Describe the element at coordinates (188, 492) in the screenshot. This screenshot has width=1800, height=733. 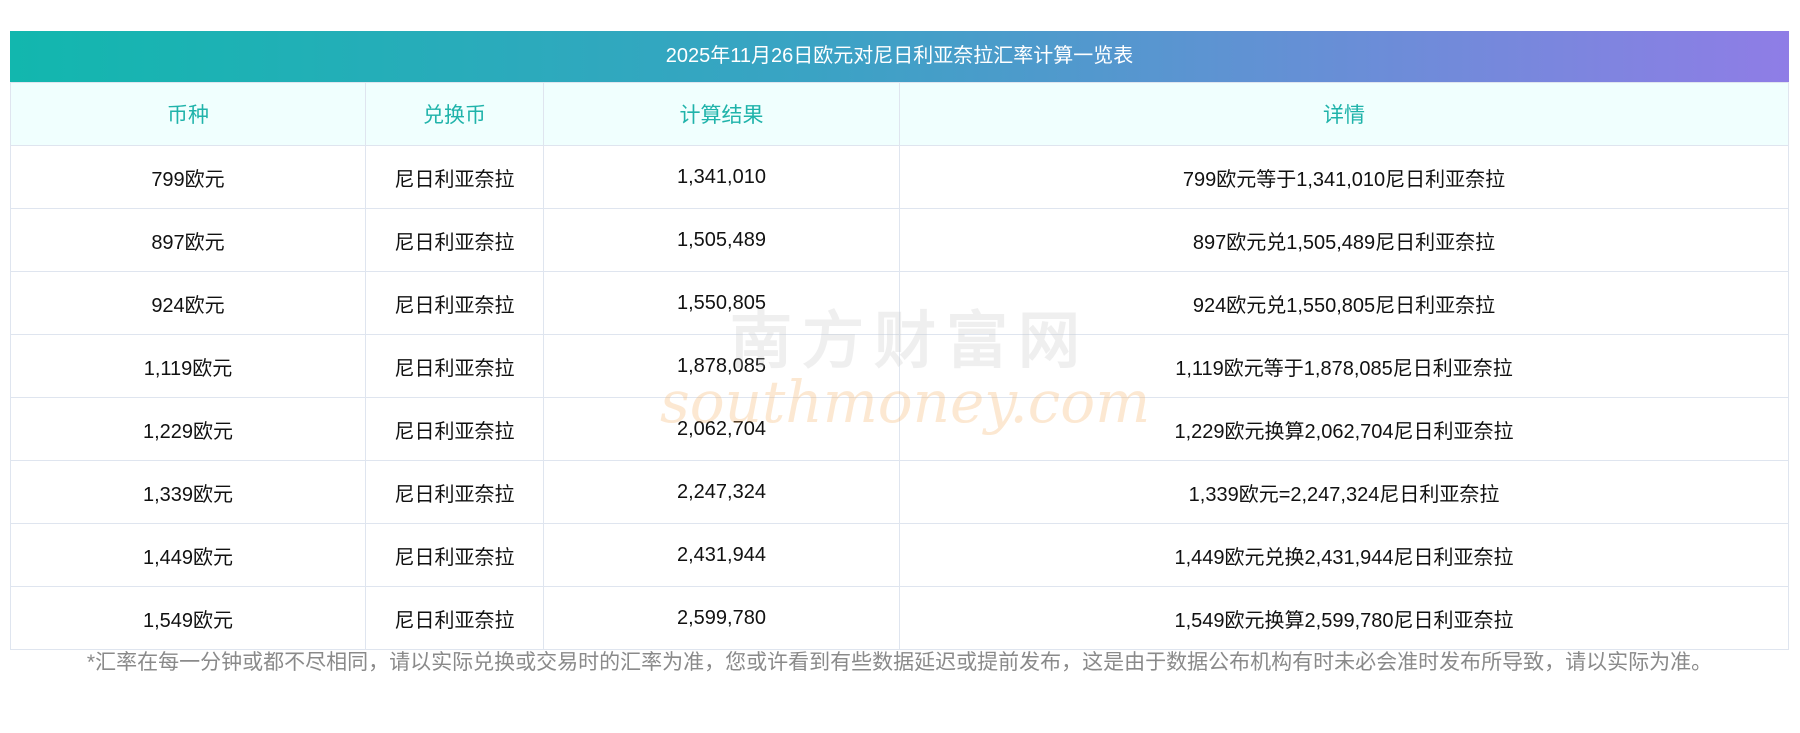
I see `cell-currency: 1,339欧元` at that location.